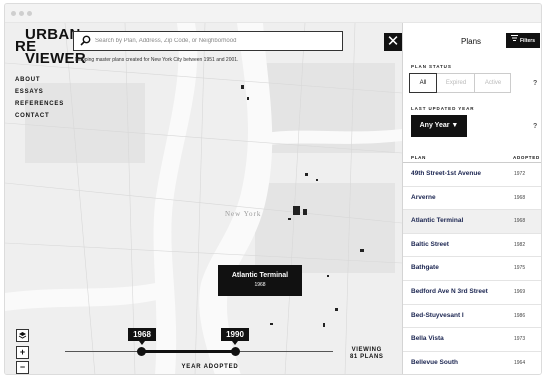 The height and width of the screenshot is (377, 545). Describe the element at coordinates (215, 41) in the screenshot. I see `search-input` at that location.